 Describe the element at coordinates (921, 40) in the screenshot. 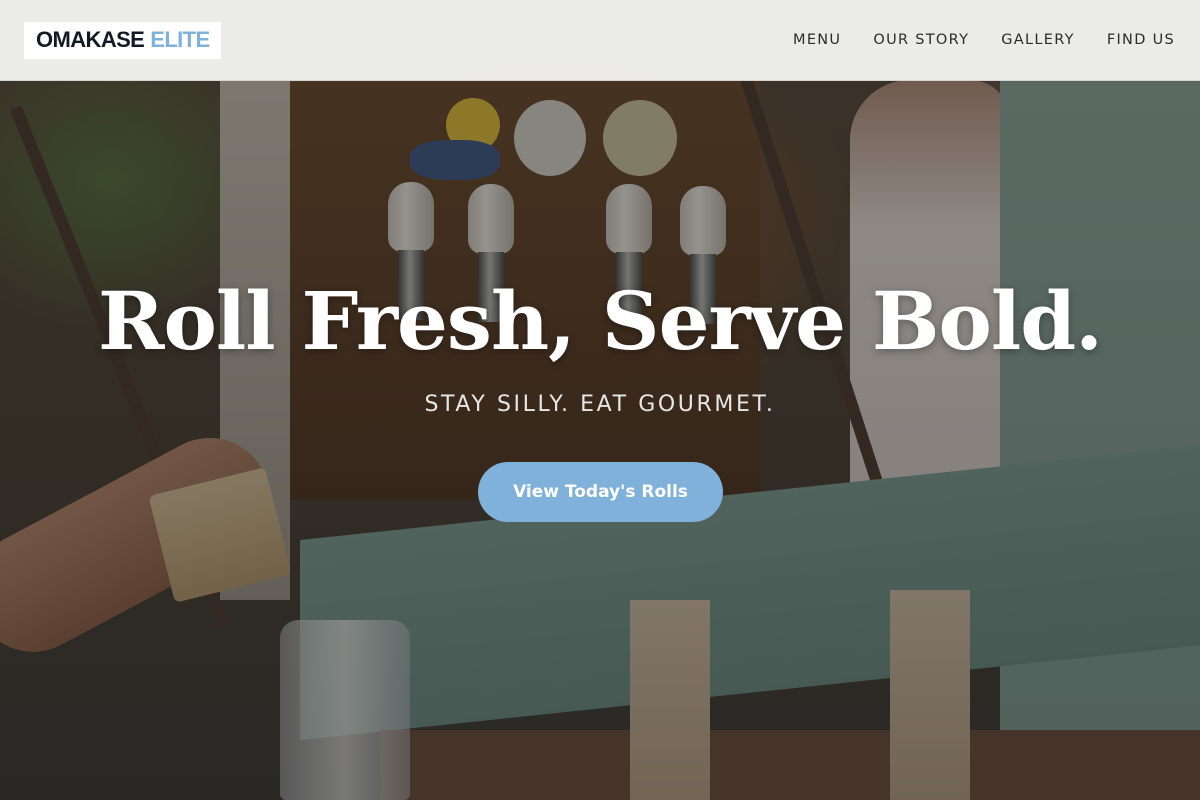

I see `nav-link-our-story: OUR STORY` at that location.